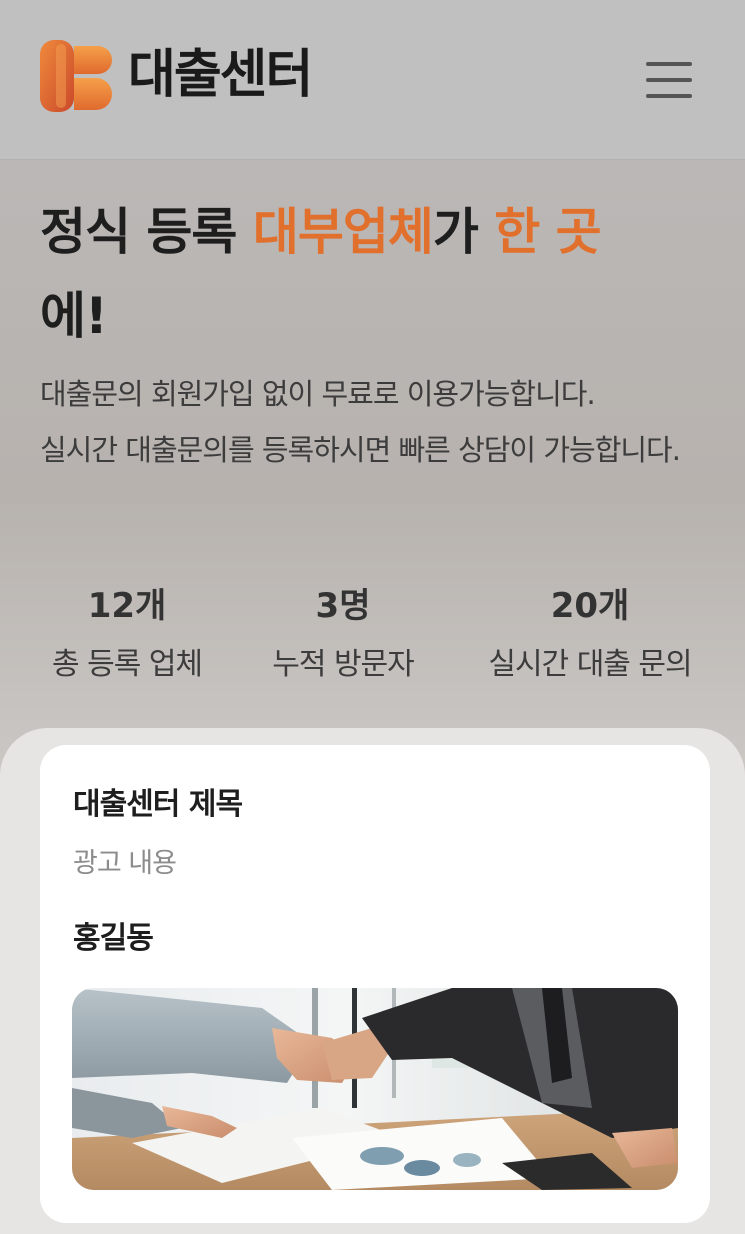 The width and height of the screenshot is (745, 1234). I want to click on hero-title-accent: 대부업체, so click(343, 232).